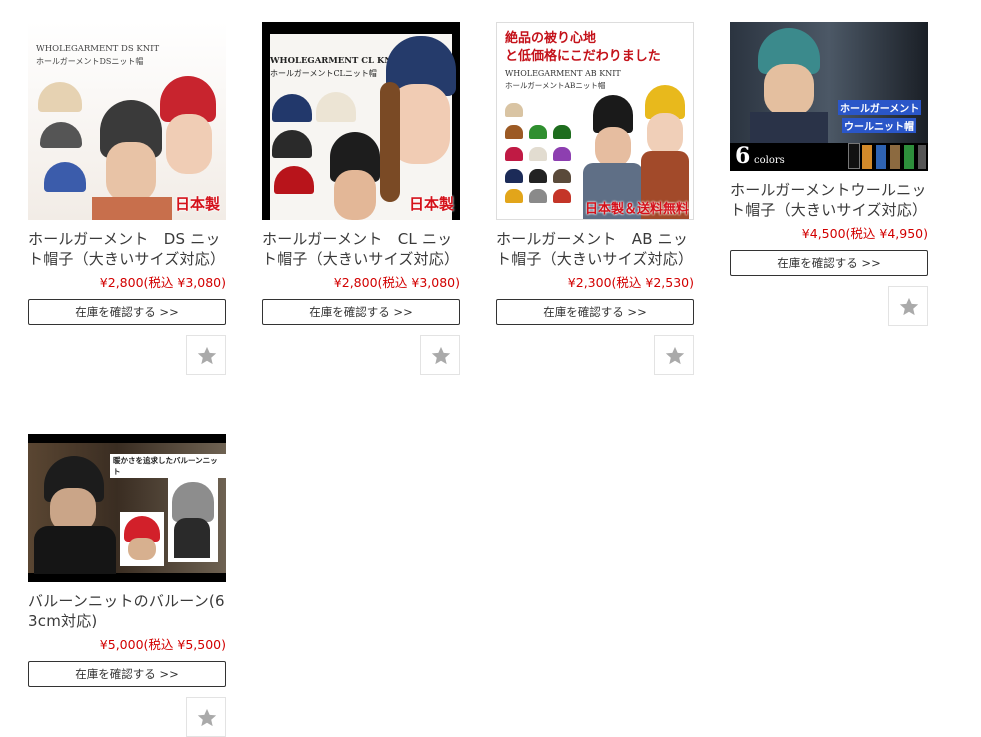  I want to click on image-caption: と低価格にこだわりました, so click(583, 56).